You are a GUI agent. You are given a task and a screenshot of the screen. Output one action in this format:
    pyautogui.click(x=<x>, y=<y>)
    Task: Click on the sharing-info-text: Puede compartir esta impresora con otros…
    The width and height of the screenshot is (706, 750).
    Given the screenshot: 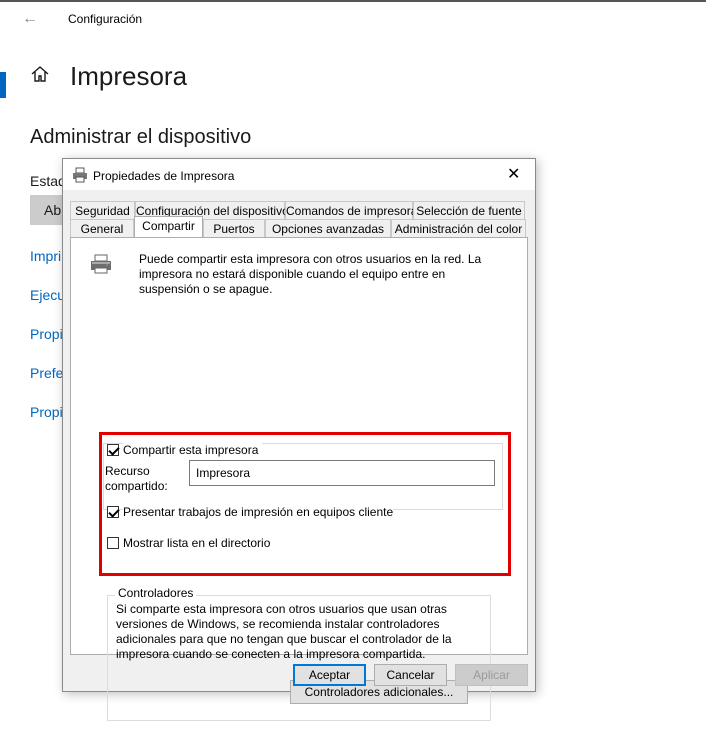 What is the action you would take?
    pyautogui.click(x=310, y=274)
    